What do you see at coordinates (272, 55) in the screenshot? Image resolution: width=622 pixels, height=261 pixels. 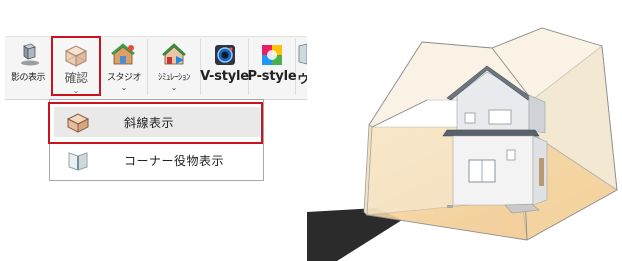 I see `photo-icon` at bounding box center [272, 55].